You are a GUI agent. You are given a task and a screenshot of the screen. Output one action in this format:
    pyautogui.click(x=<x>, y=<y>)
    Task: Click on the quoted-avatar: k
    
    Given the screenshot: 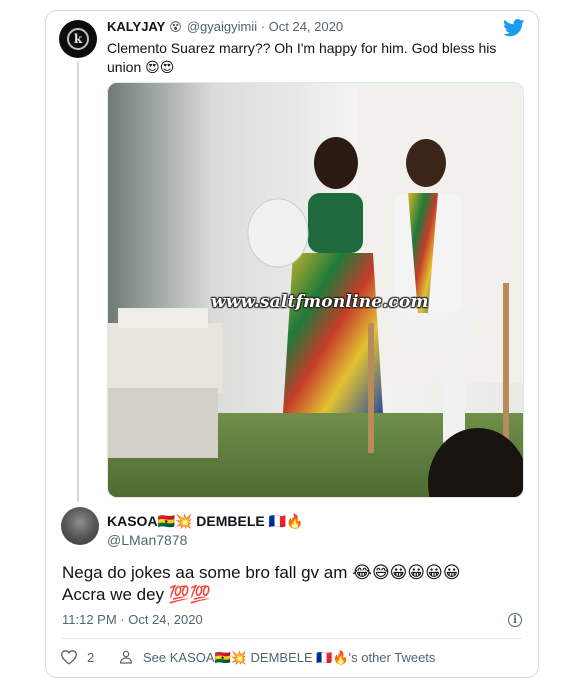 What is the action you would take?
    pyautogui.click(x=78, y=39)
    